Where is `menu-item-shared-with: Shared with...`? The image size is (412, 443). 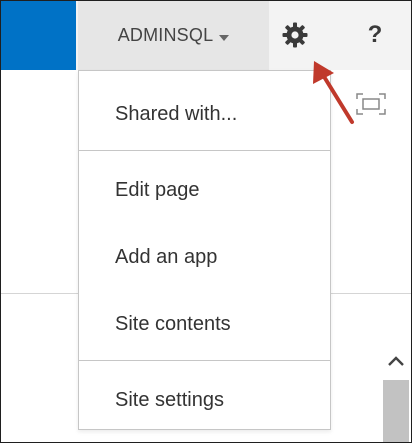
menu-item-shared-with: Shared with... is located at coordinates (204, 114).